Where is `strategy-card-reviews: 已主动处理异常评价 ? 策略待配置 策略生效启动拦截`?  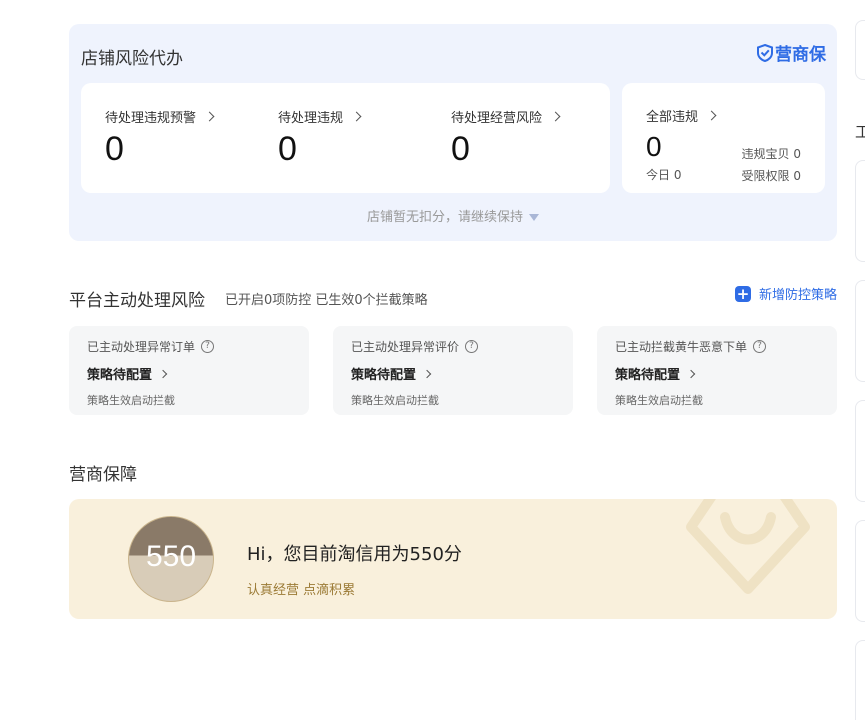 strategy-card-reviews: 已主动处理异常评价 ? 策略待配置 策略生效启动拦截 is located at coordinates (453, 370).